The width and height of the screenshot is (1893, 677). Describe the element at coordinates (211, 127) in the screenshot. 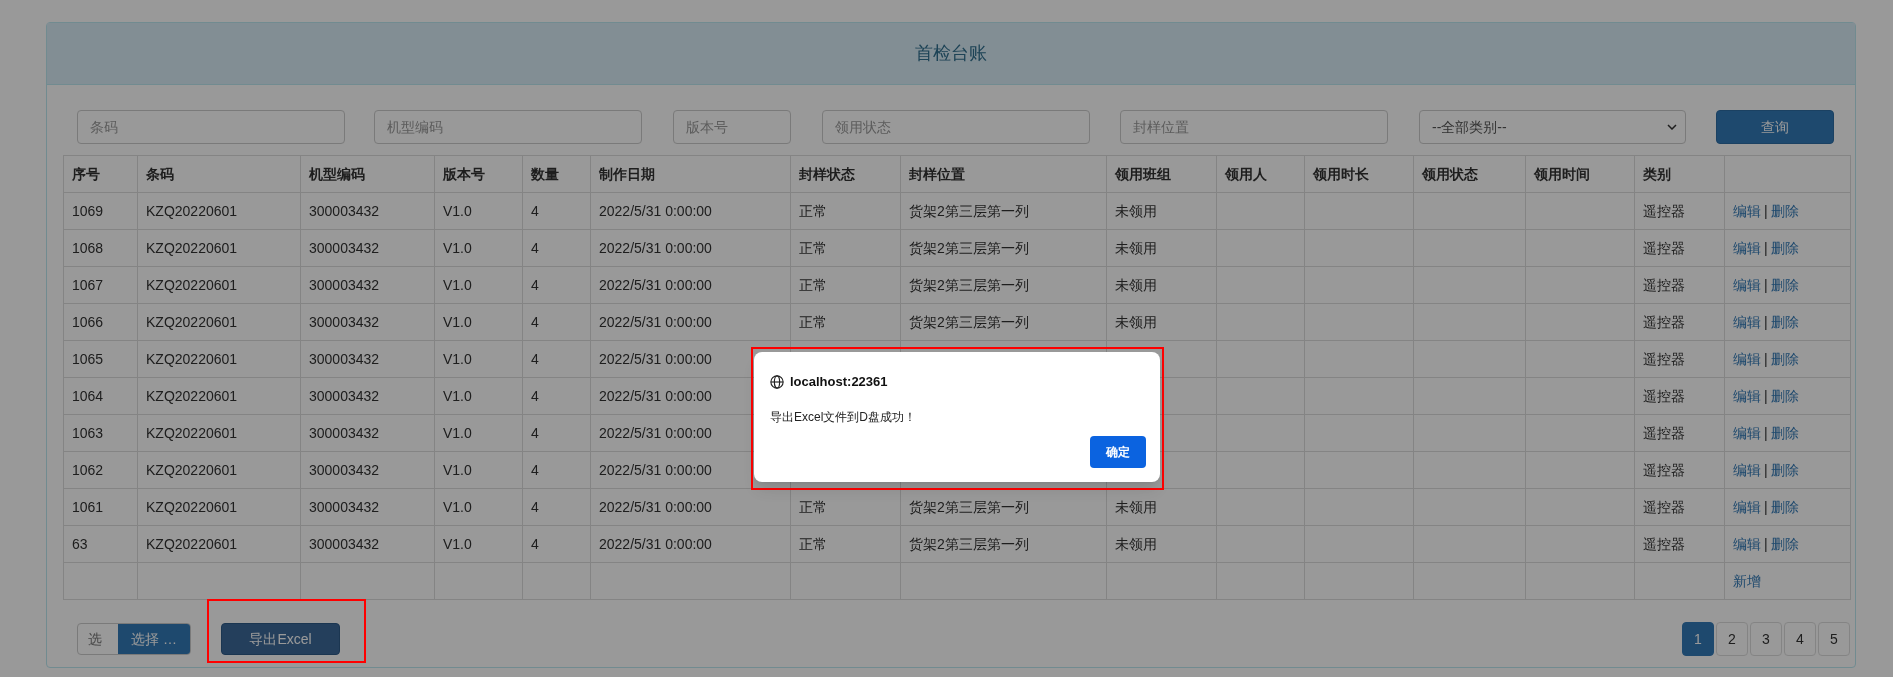

I see `filter-field: 条码` at that location.